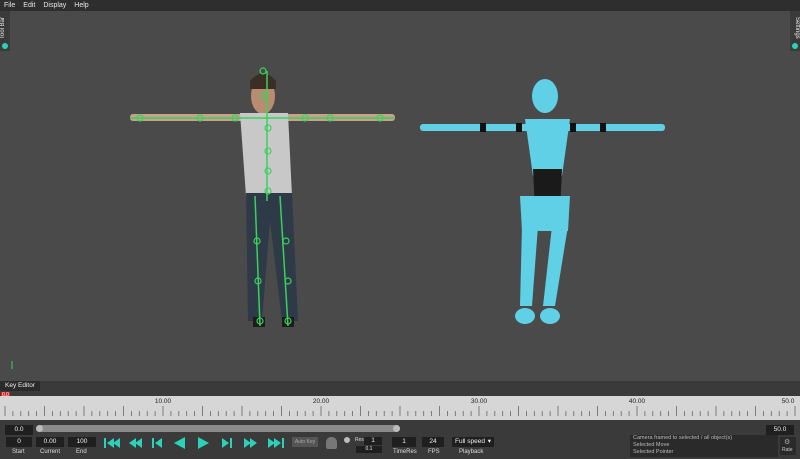 This screenshot has height=459, width=800. What do you see at coordinates (400, 5) in the screenshot?
I see `menu-bar: File Edit Display Help` at bounding box center [400, 5].